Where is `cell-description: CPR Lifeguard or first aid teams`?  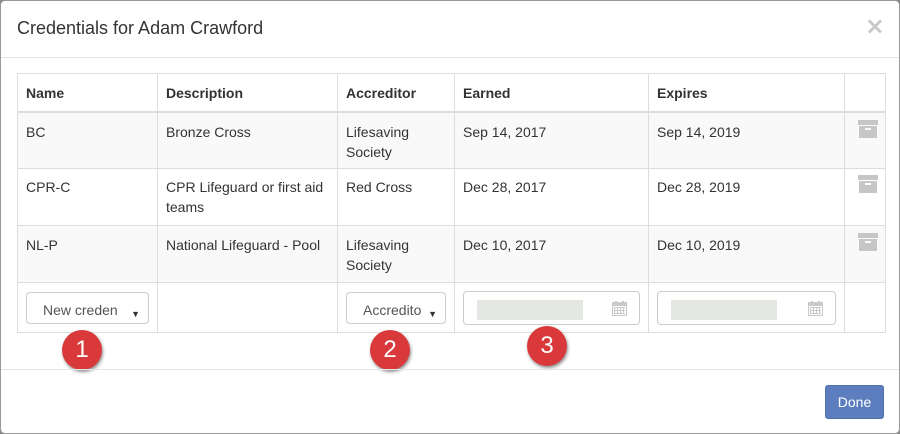 cell-description: CPR Lifeguard or first aid teams is located at coordinates (247, 197).